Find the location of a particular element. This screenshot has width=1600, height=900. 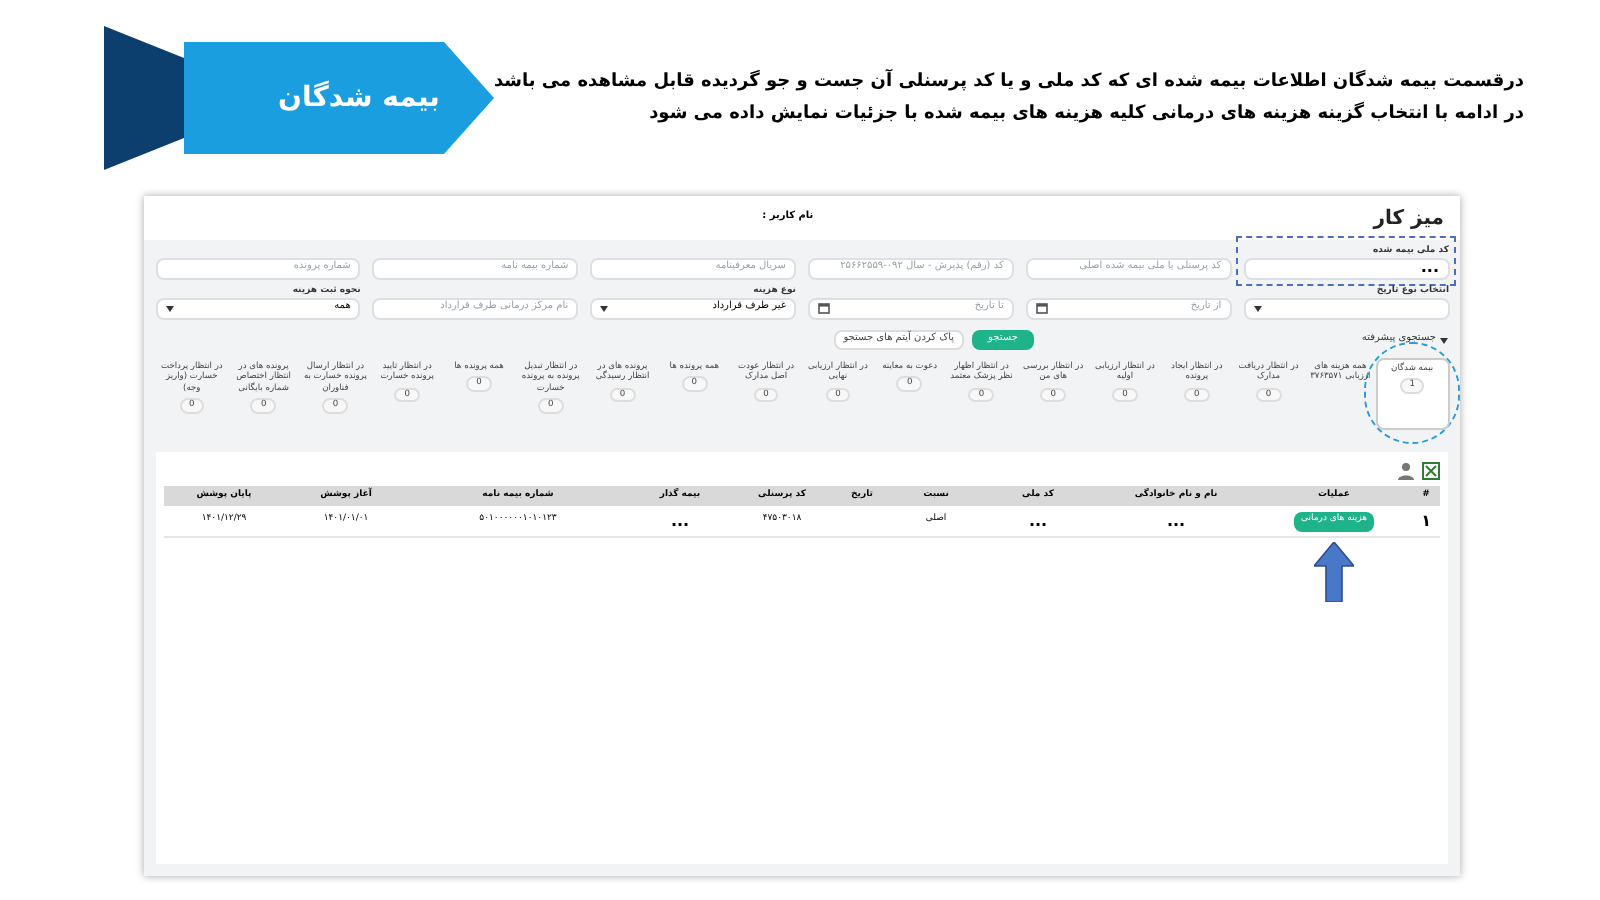

page-title: میز کار is located at coordinates (1408, 219).